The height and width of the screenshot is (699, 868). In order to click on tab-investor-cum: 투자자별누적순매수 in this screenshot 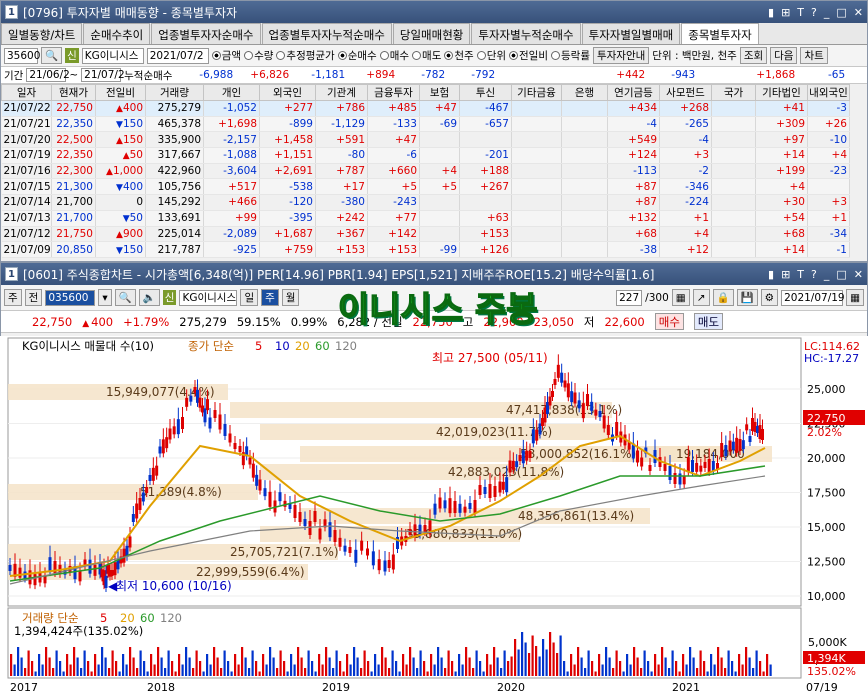, I will do `click(526, 33)`.